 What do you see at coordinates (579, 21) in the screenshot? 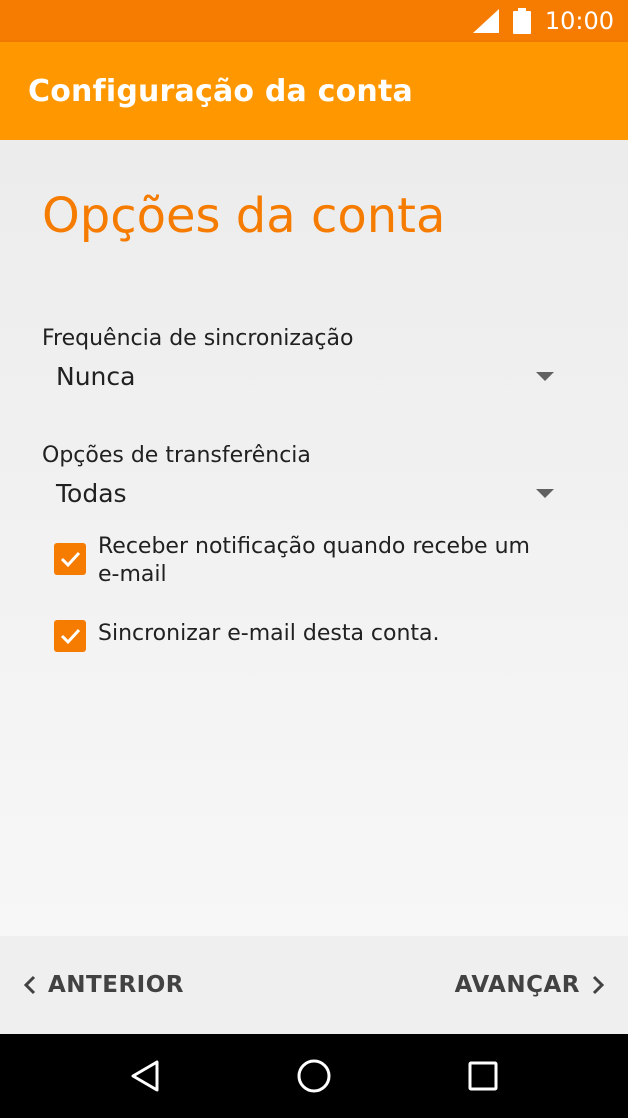
I see `status-time: 10:00` at bounding box center [579, 21].